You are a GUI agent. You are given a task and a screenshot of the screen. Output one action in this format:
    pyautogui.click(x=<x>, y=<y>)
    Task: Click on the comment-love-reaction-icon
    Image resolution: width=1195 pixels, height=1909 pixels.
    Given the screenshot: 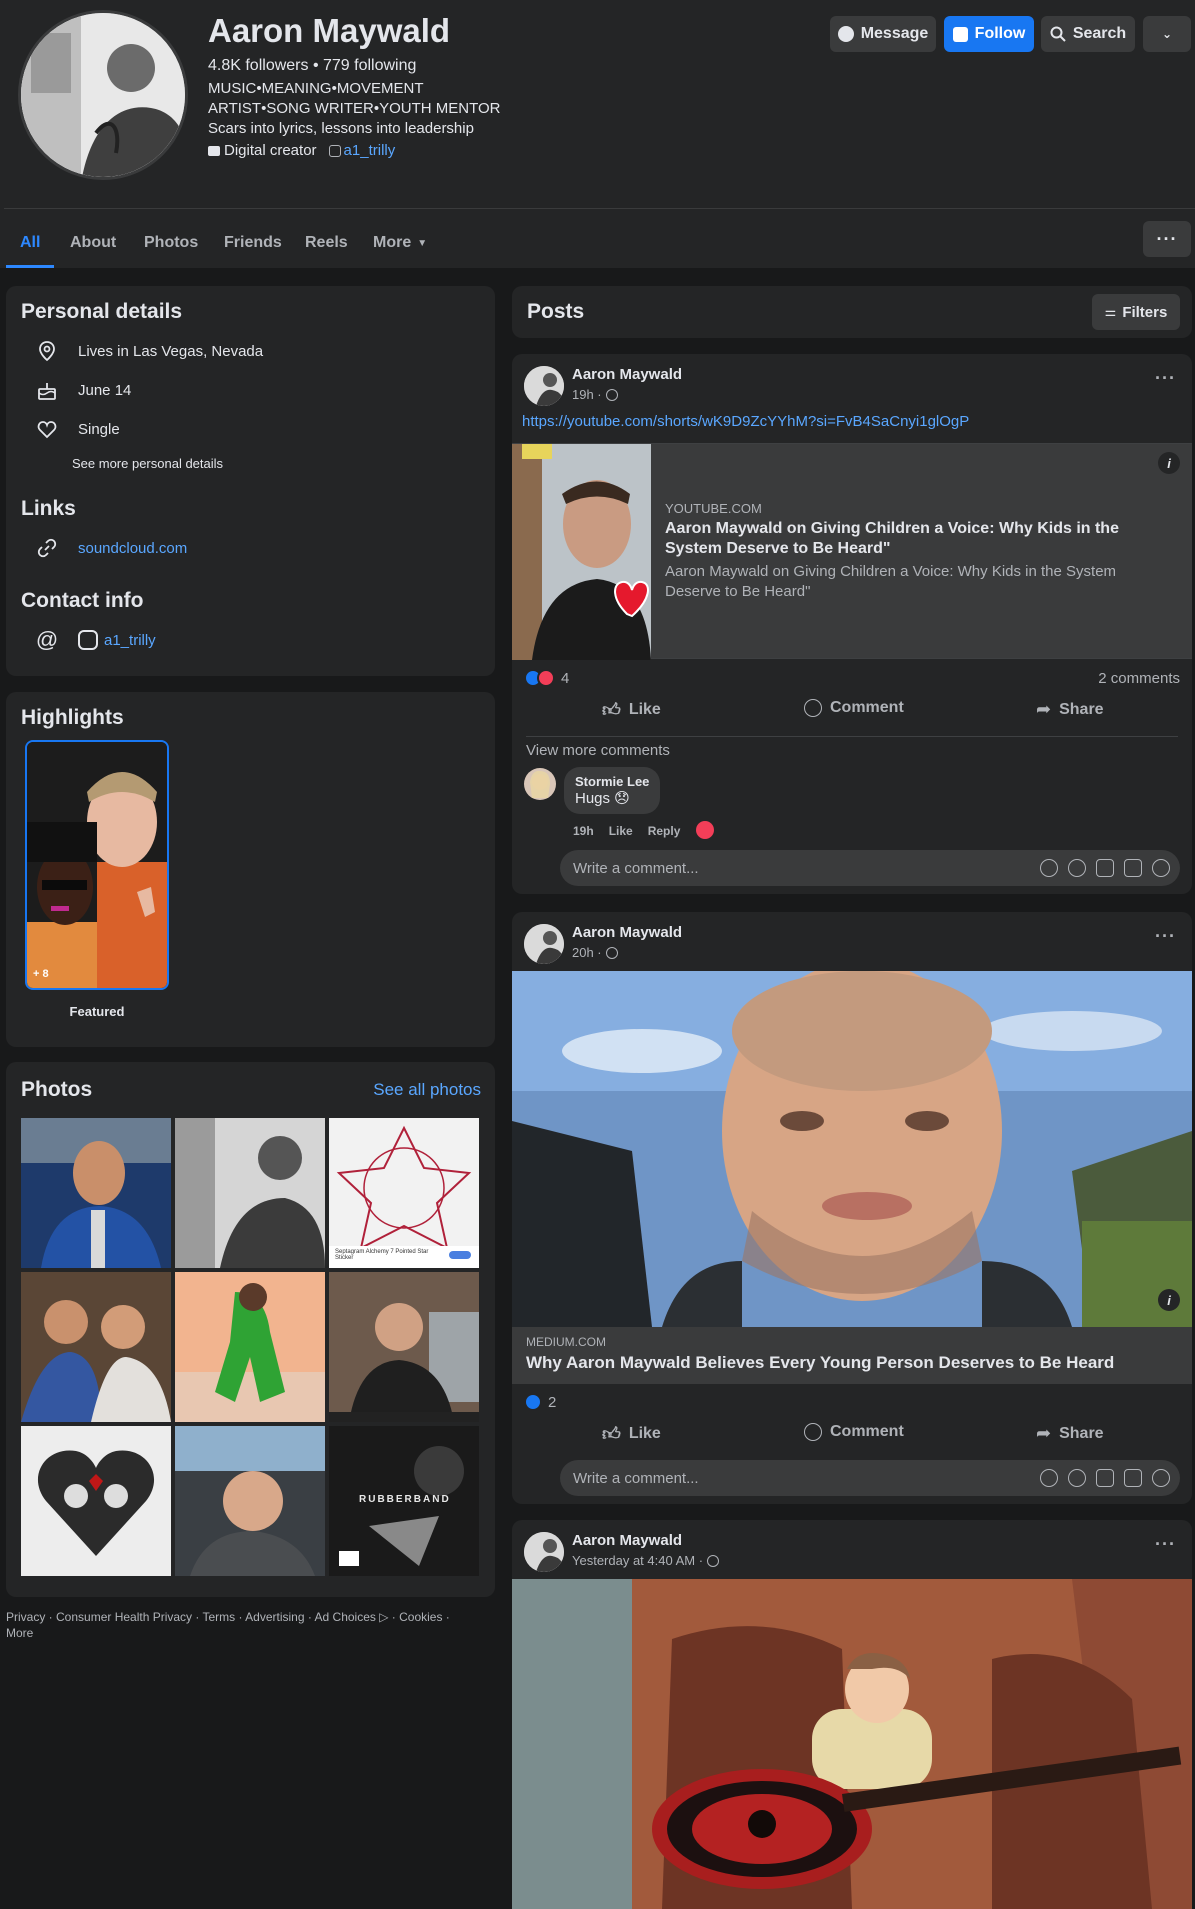 What is the action you would take?
    pyautogui.click(x=705, y=830)
    